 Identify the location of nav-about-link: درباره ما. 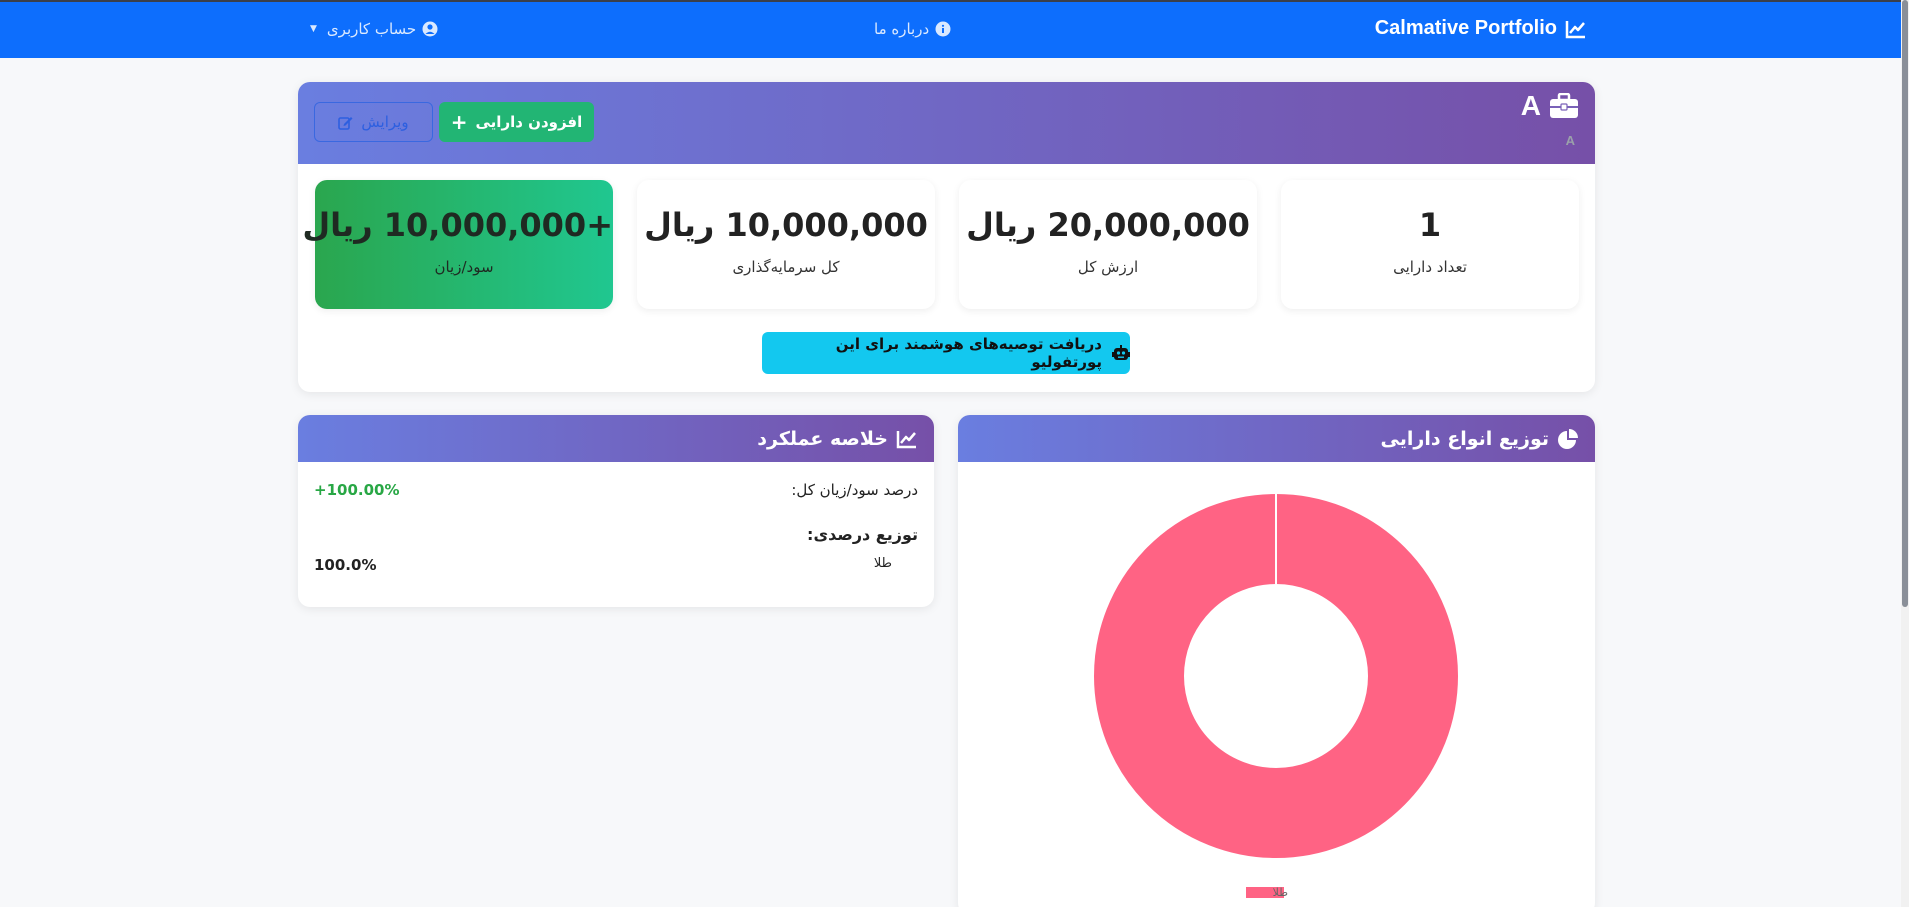
(912, 29).